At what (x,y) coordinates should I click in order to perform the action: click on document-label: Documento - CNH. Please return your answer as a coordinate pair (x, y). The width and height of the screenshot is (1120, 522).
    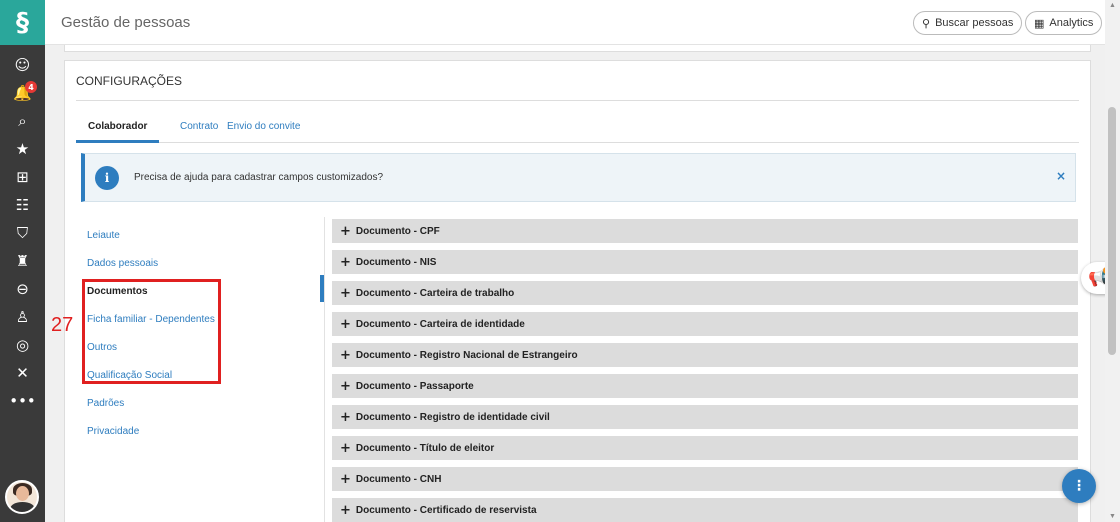
    Looking at the image, I should click on (398, 479).